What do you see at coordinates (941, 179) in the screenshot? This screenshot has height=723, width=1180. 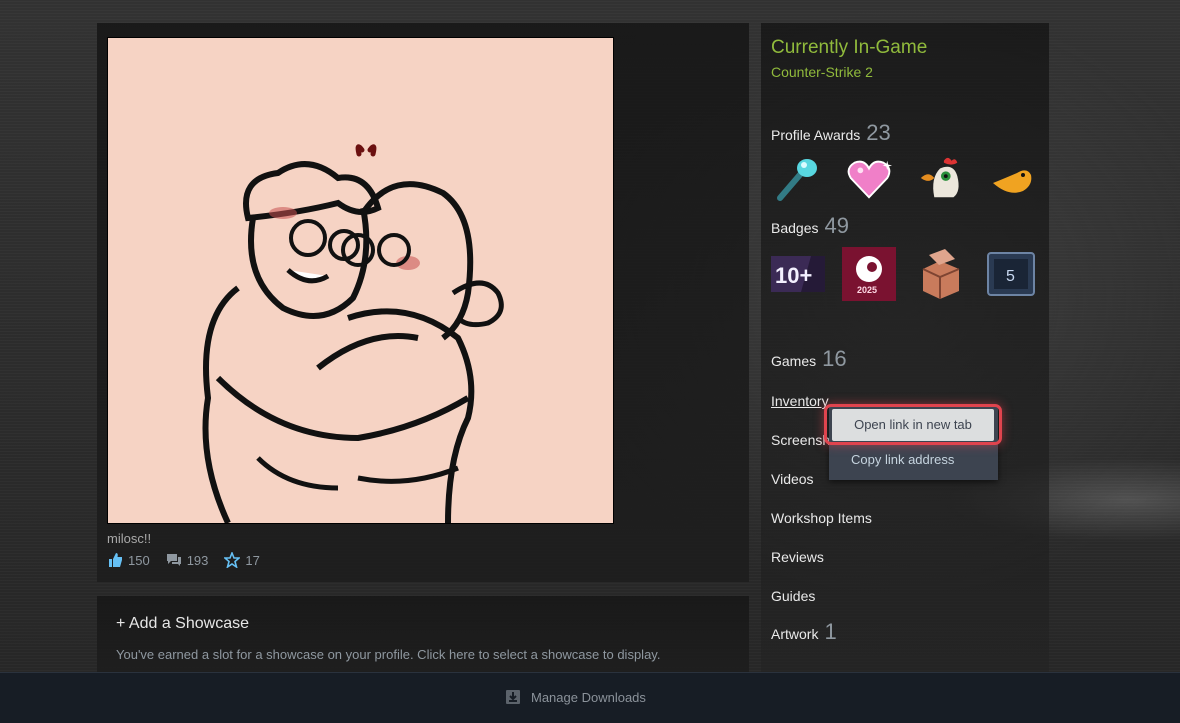 I see `chicken-award-icon` at bounding box center [941, 179].